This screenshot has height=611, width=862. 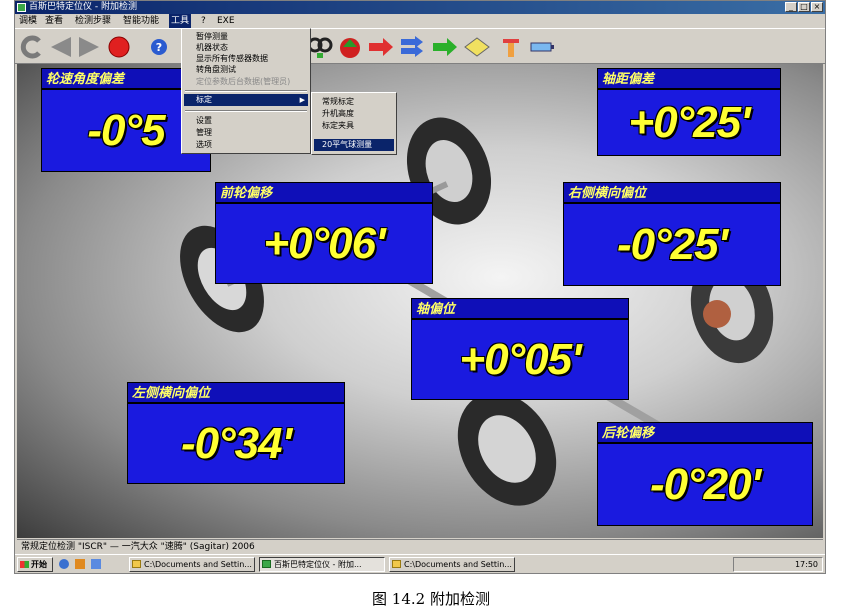 I want to click on help-icon: ?, so click(x=159, y=47).